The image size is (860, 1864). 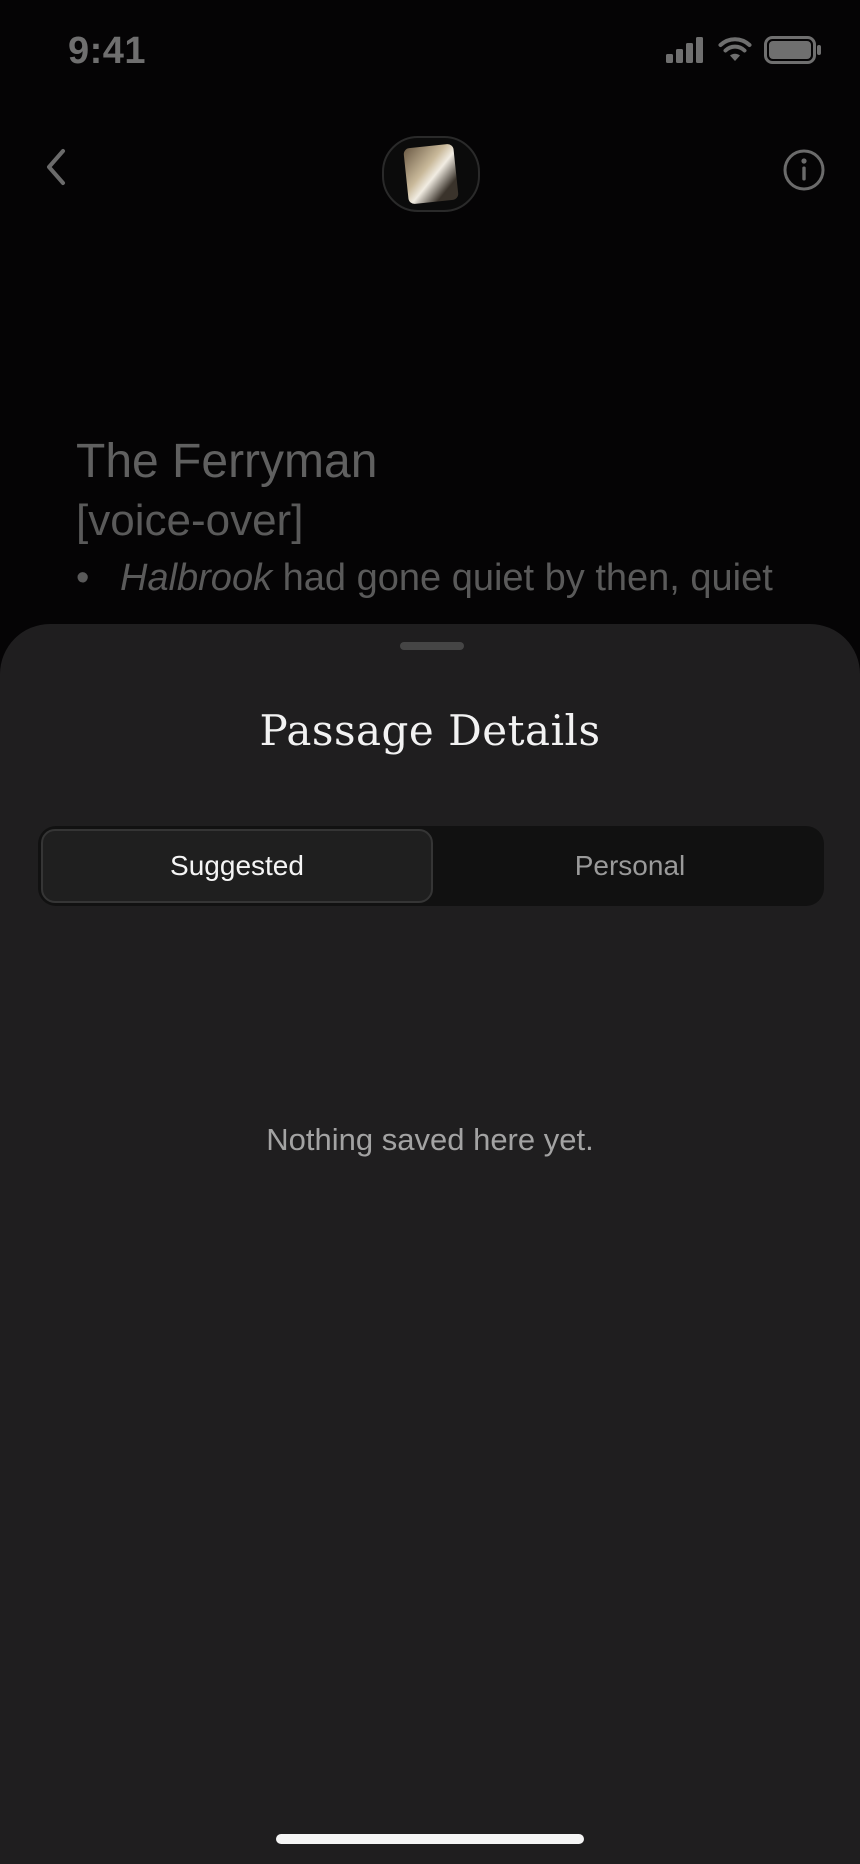 I want to click on book-cover-thumbnail, so click(x=431, y=174).